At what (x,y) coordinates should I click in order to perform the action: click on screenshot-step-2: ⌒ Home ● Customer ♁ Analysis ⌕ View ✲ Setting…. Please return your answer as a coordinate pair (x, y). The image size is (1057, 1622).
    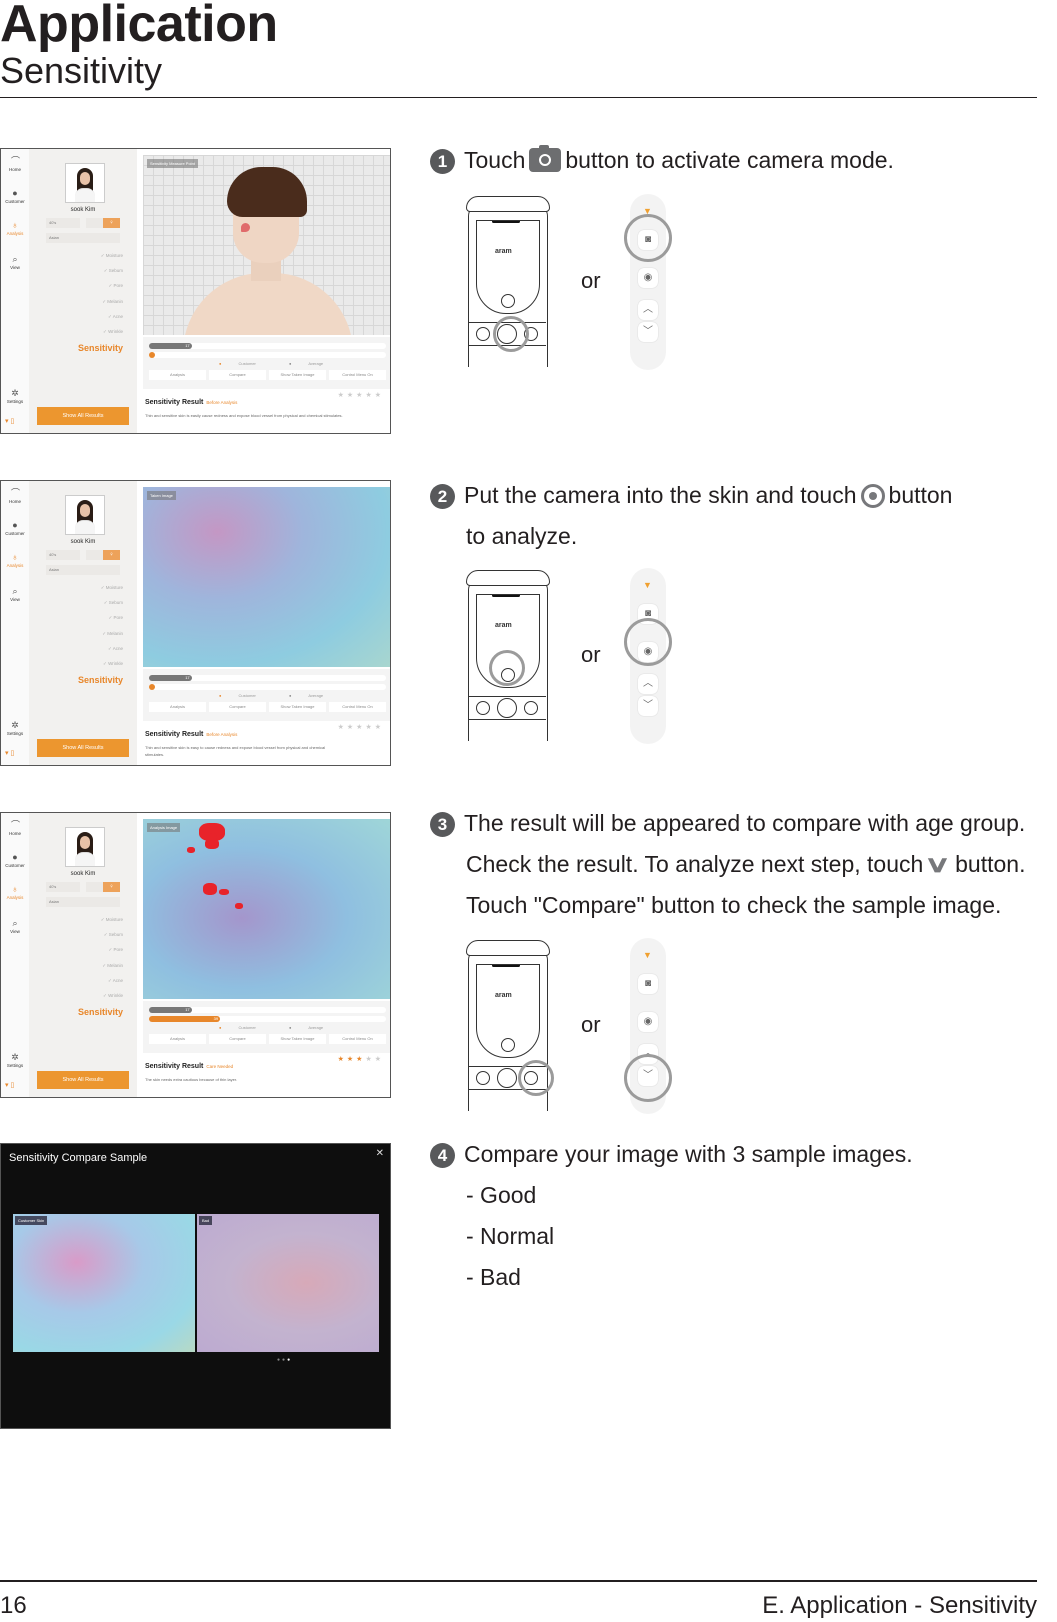
    Looking at the image, I should click on (195, 623).